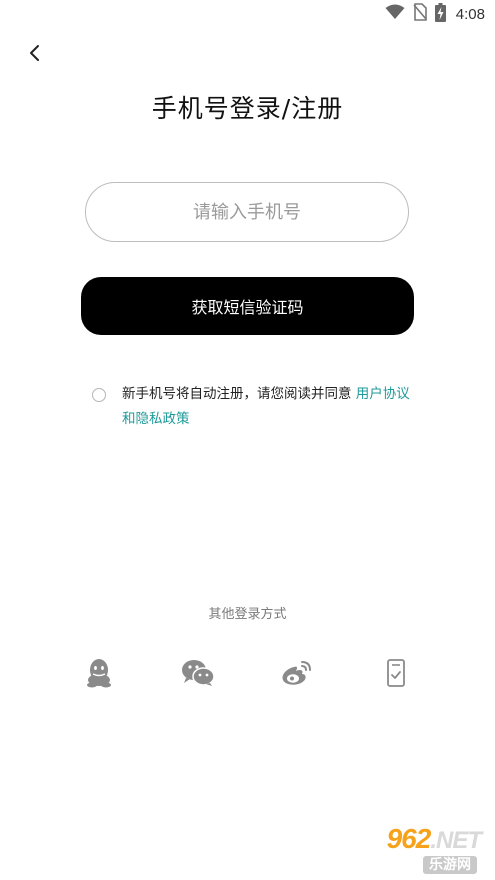 The height and width of the screenshot is (880, 495). I want to click on agreement-text: 新手机号将自动注册，请您阅读并同意, so click(237, 394).